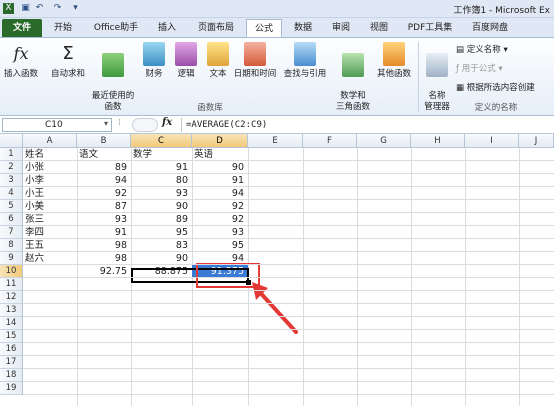 This screenshot has height=406, width=554. I want to click on use-in-formula-button: ƒ 用于公式 ▾, so click(479, 68).